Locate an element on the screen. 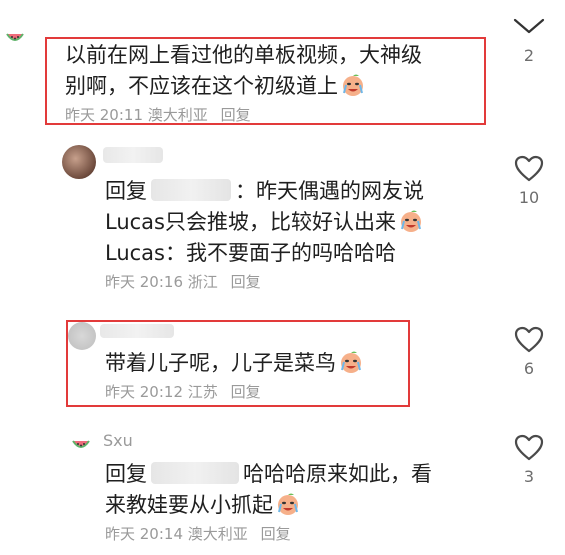 The width and height of the screenshot is (565, 555). comment-text-line: 带着儿子呢，儿子是菜鸟 is located at coordinates (234, 363).